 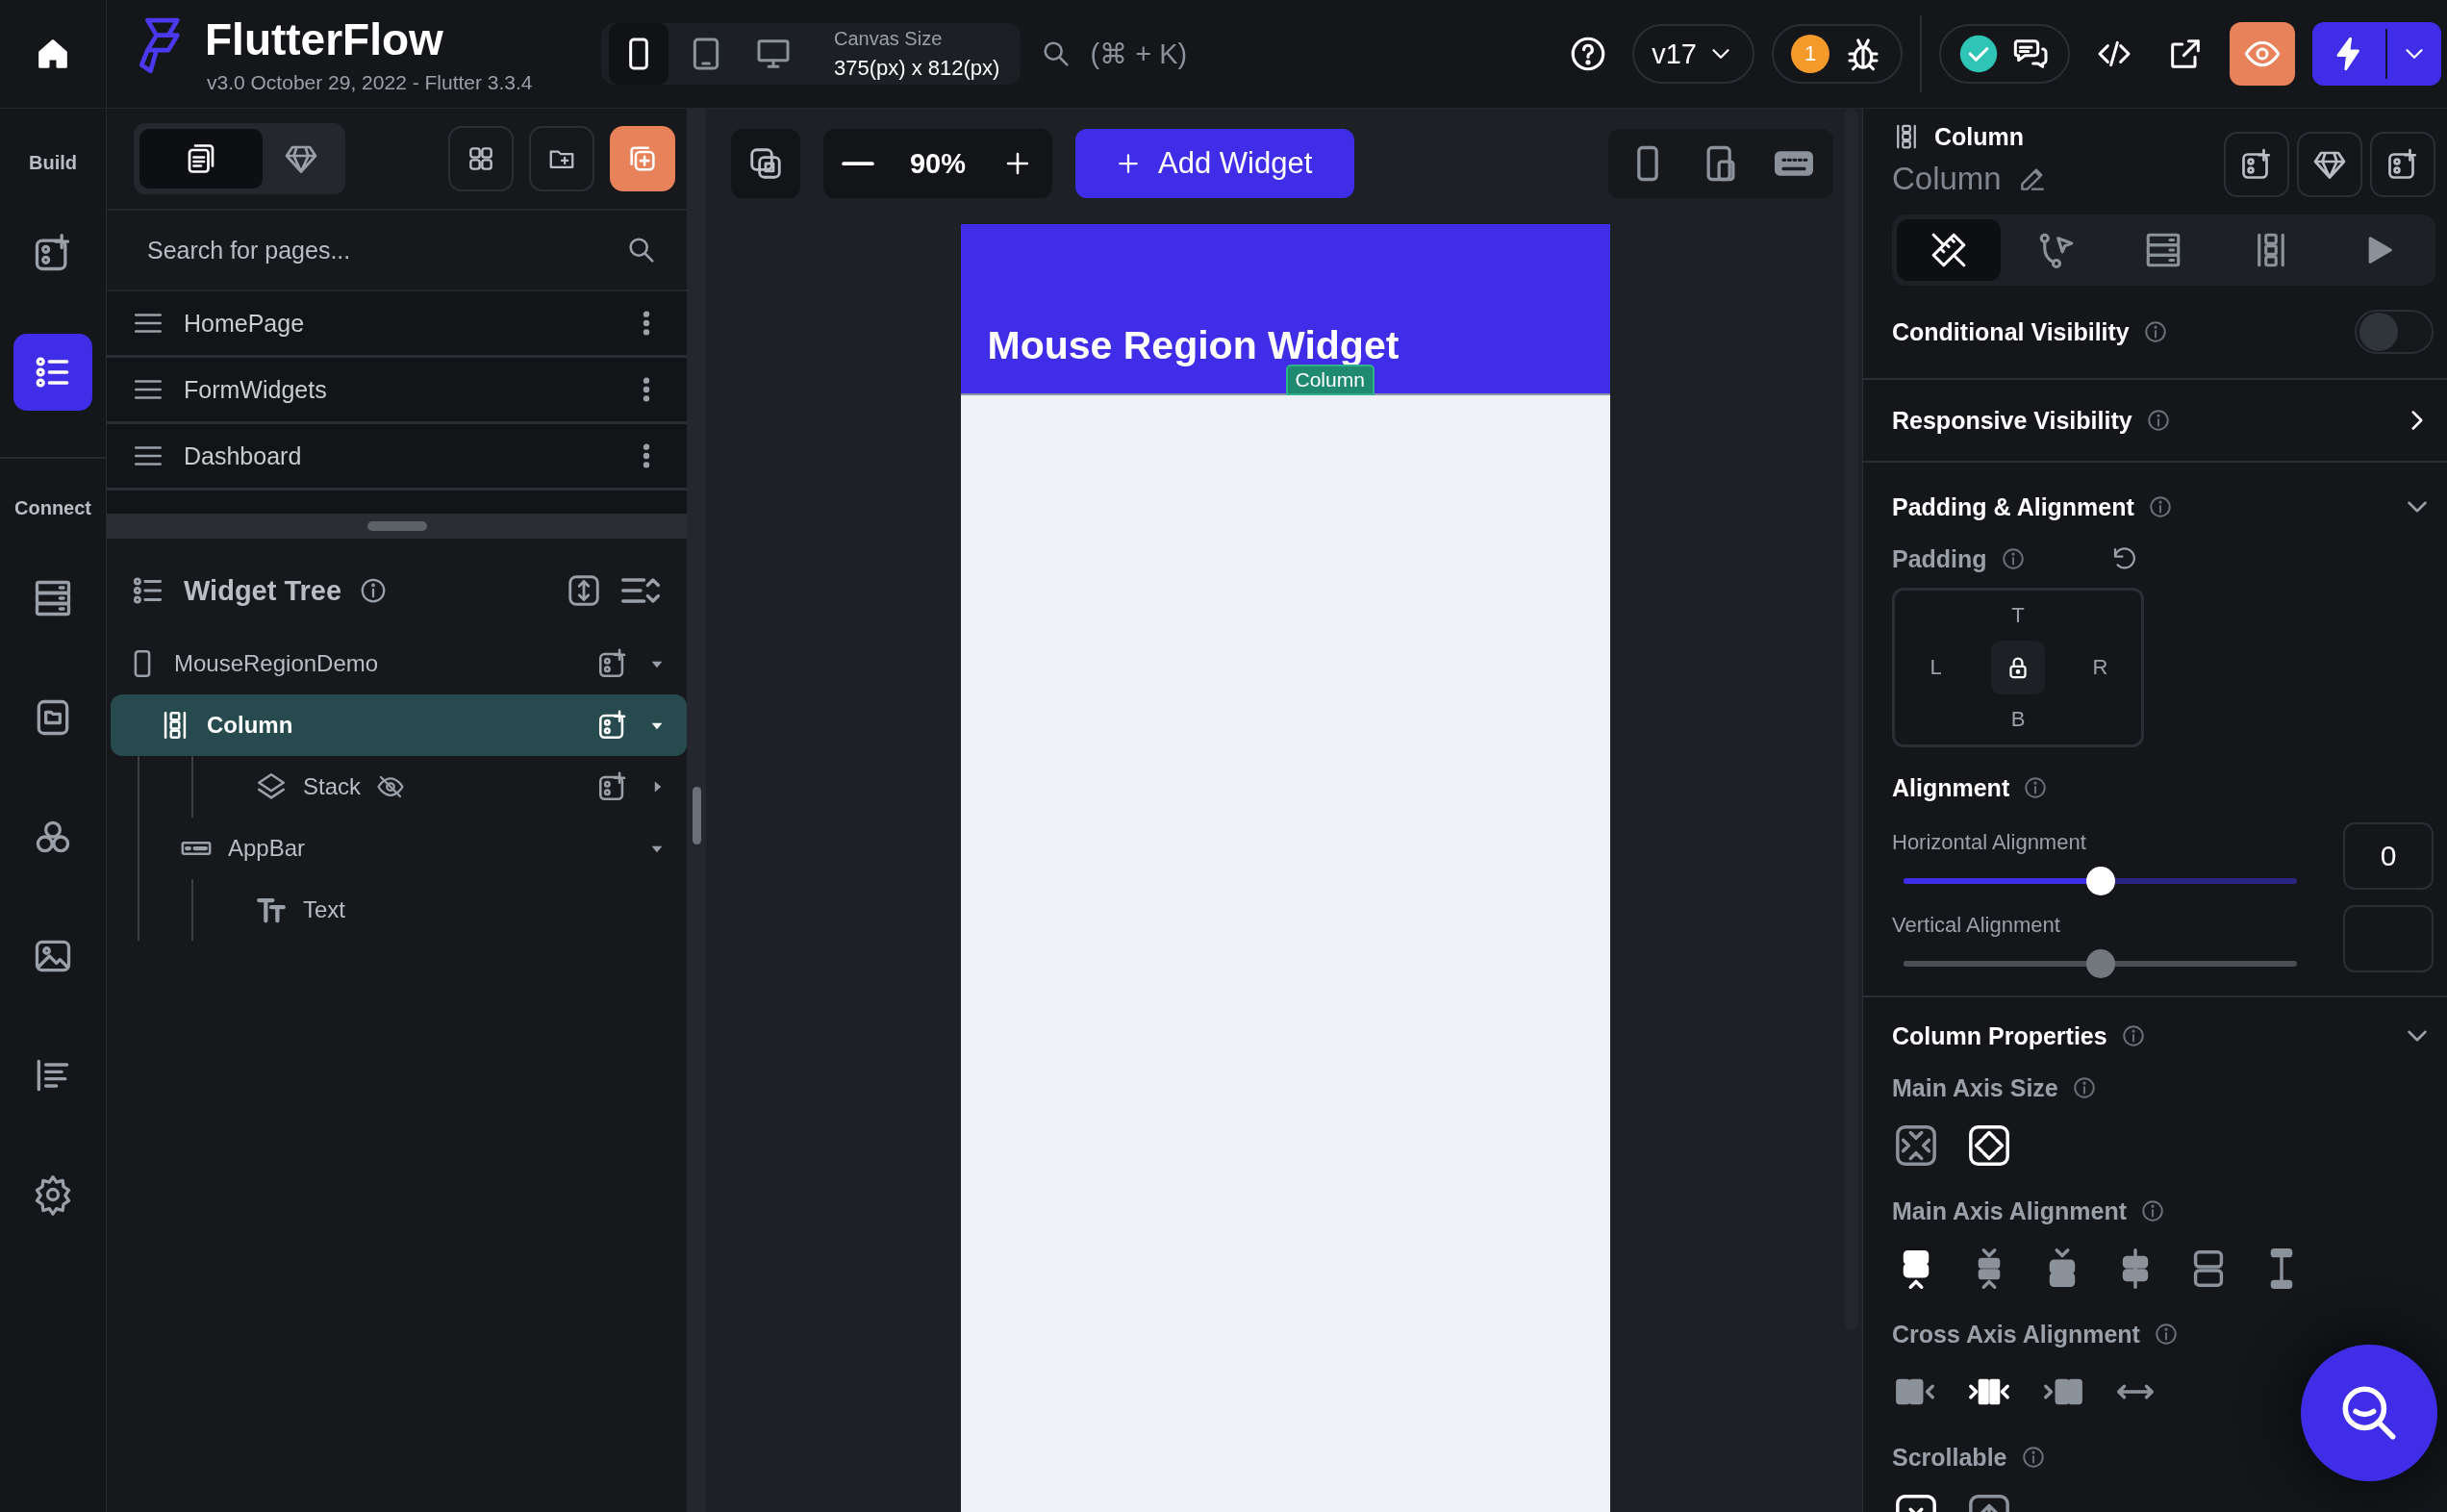 What do you see at coordinates (1999, 1035) in the screenshot?
I see `section-title: Column Properties` at bounding box center [1999, 1035].